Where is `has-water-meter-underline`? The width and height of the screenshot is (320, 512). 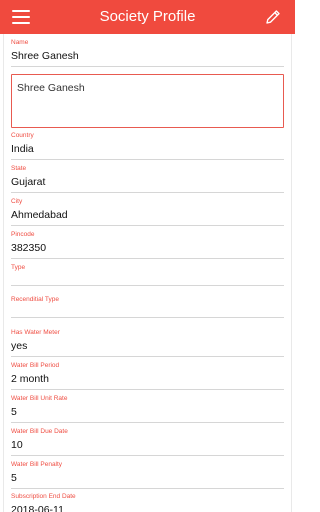 has-water-meter-underline is located at coordinates (147, 356).